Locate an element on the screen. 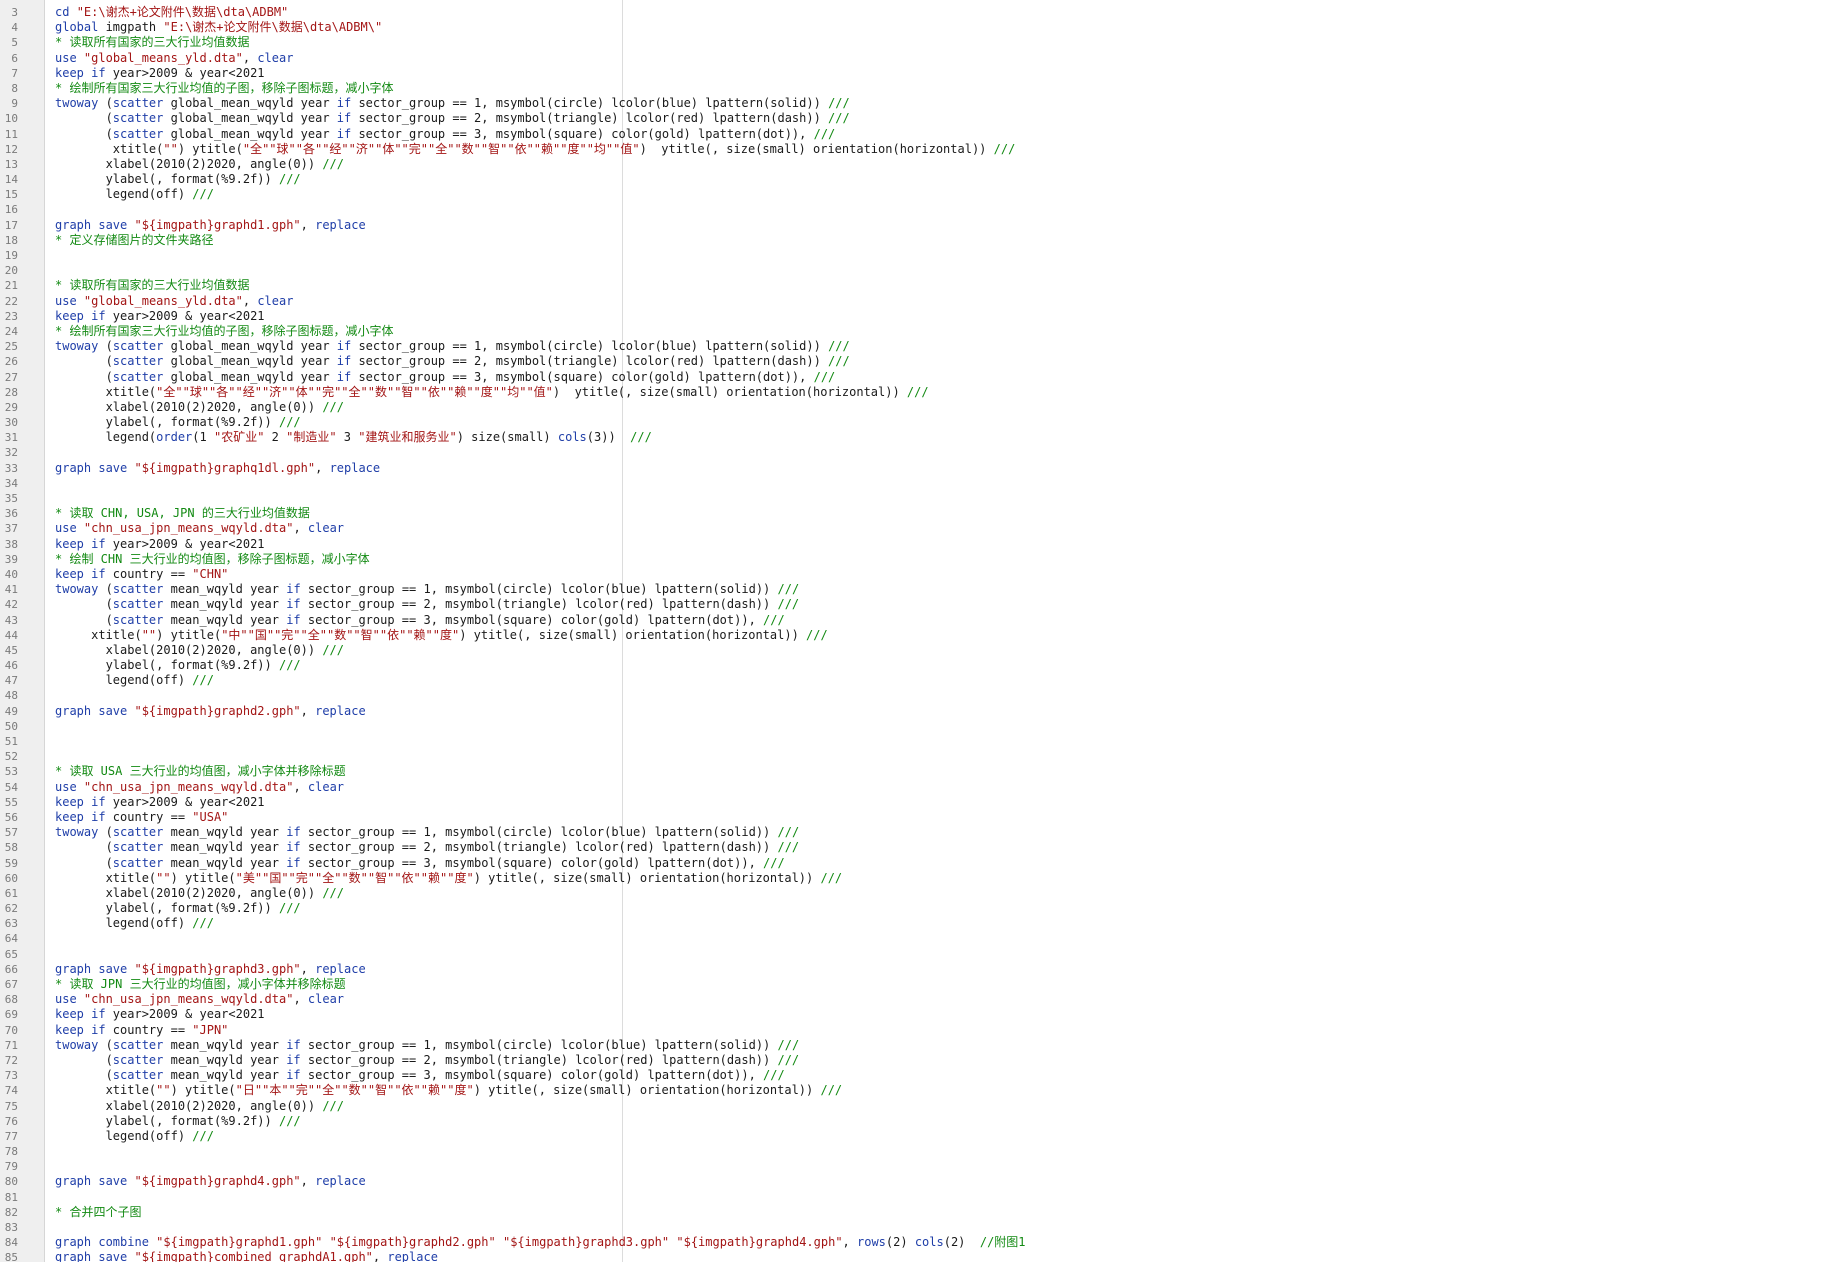 The height and width of the screenshot is (1262, 1826). line-number: 34 is located at coordinates (11, 483).